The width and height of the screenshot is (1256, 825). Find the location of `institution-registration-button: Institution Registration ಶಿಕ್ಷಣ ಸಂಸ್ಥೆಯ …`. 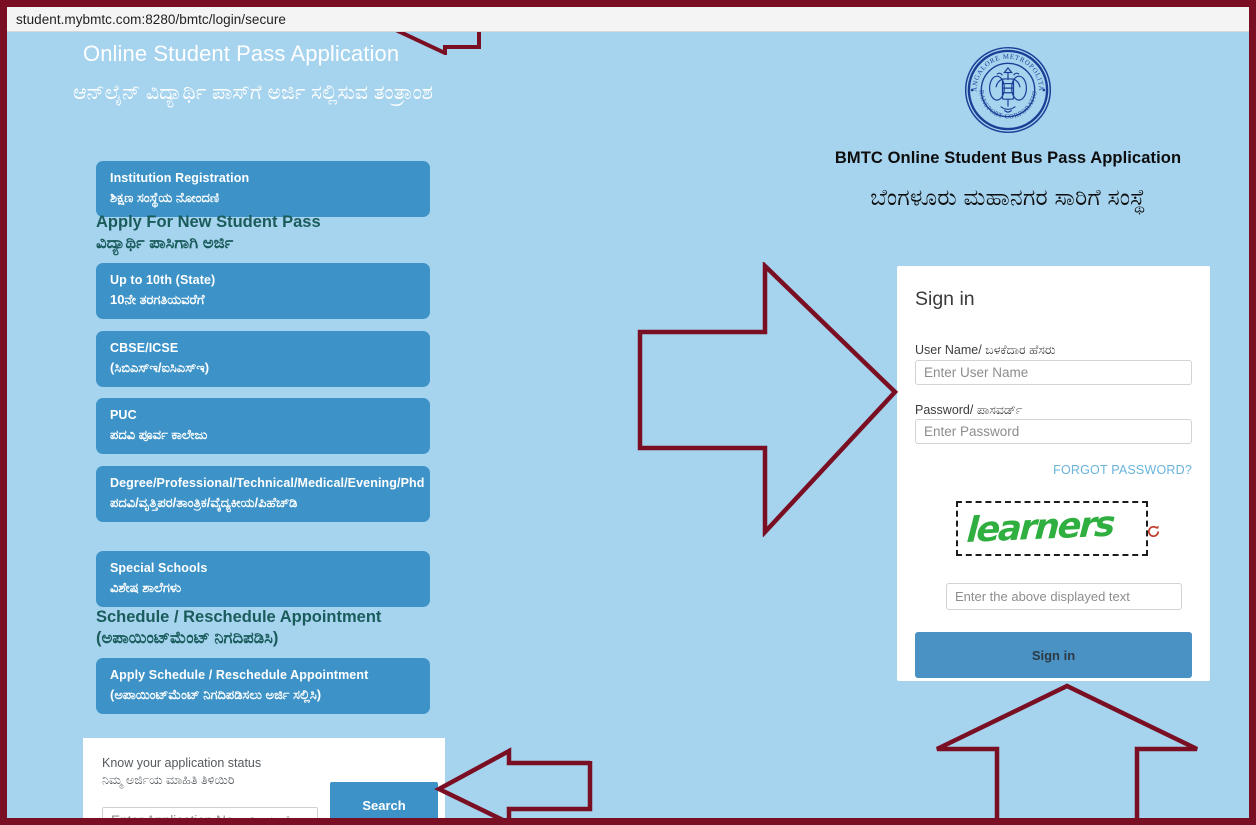

institution-registration-button: Institution Registration ಶಿಕ್ಷಣ ಸಂಸ್ಥೆಯ … is located at coordinates (263, 189).